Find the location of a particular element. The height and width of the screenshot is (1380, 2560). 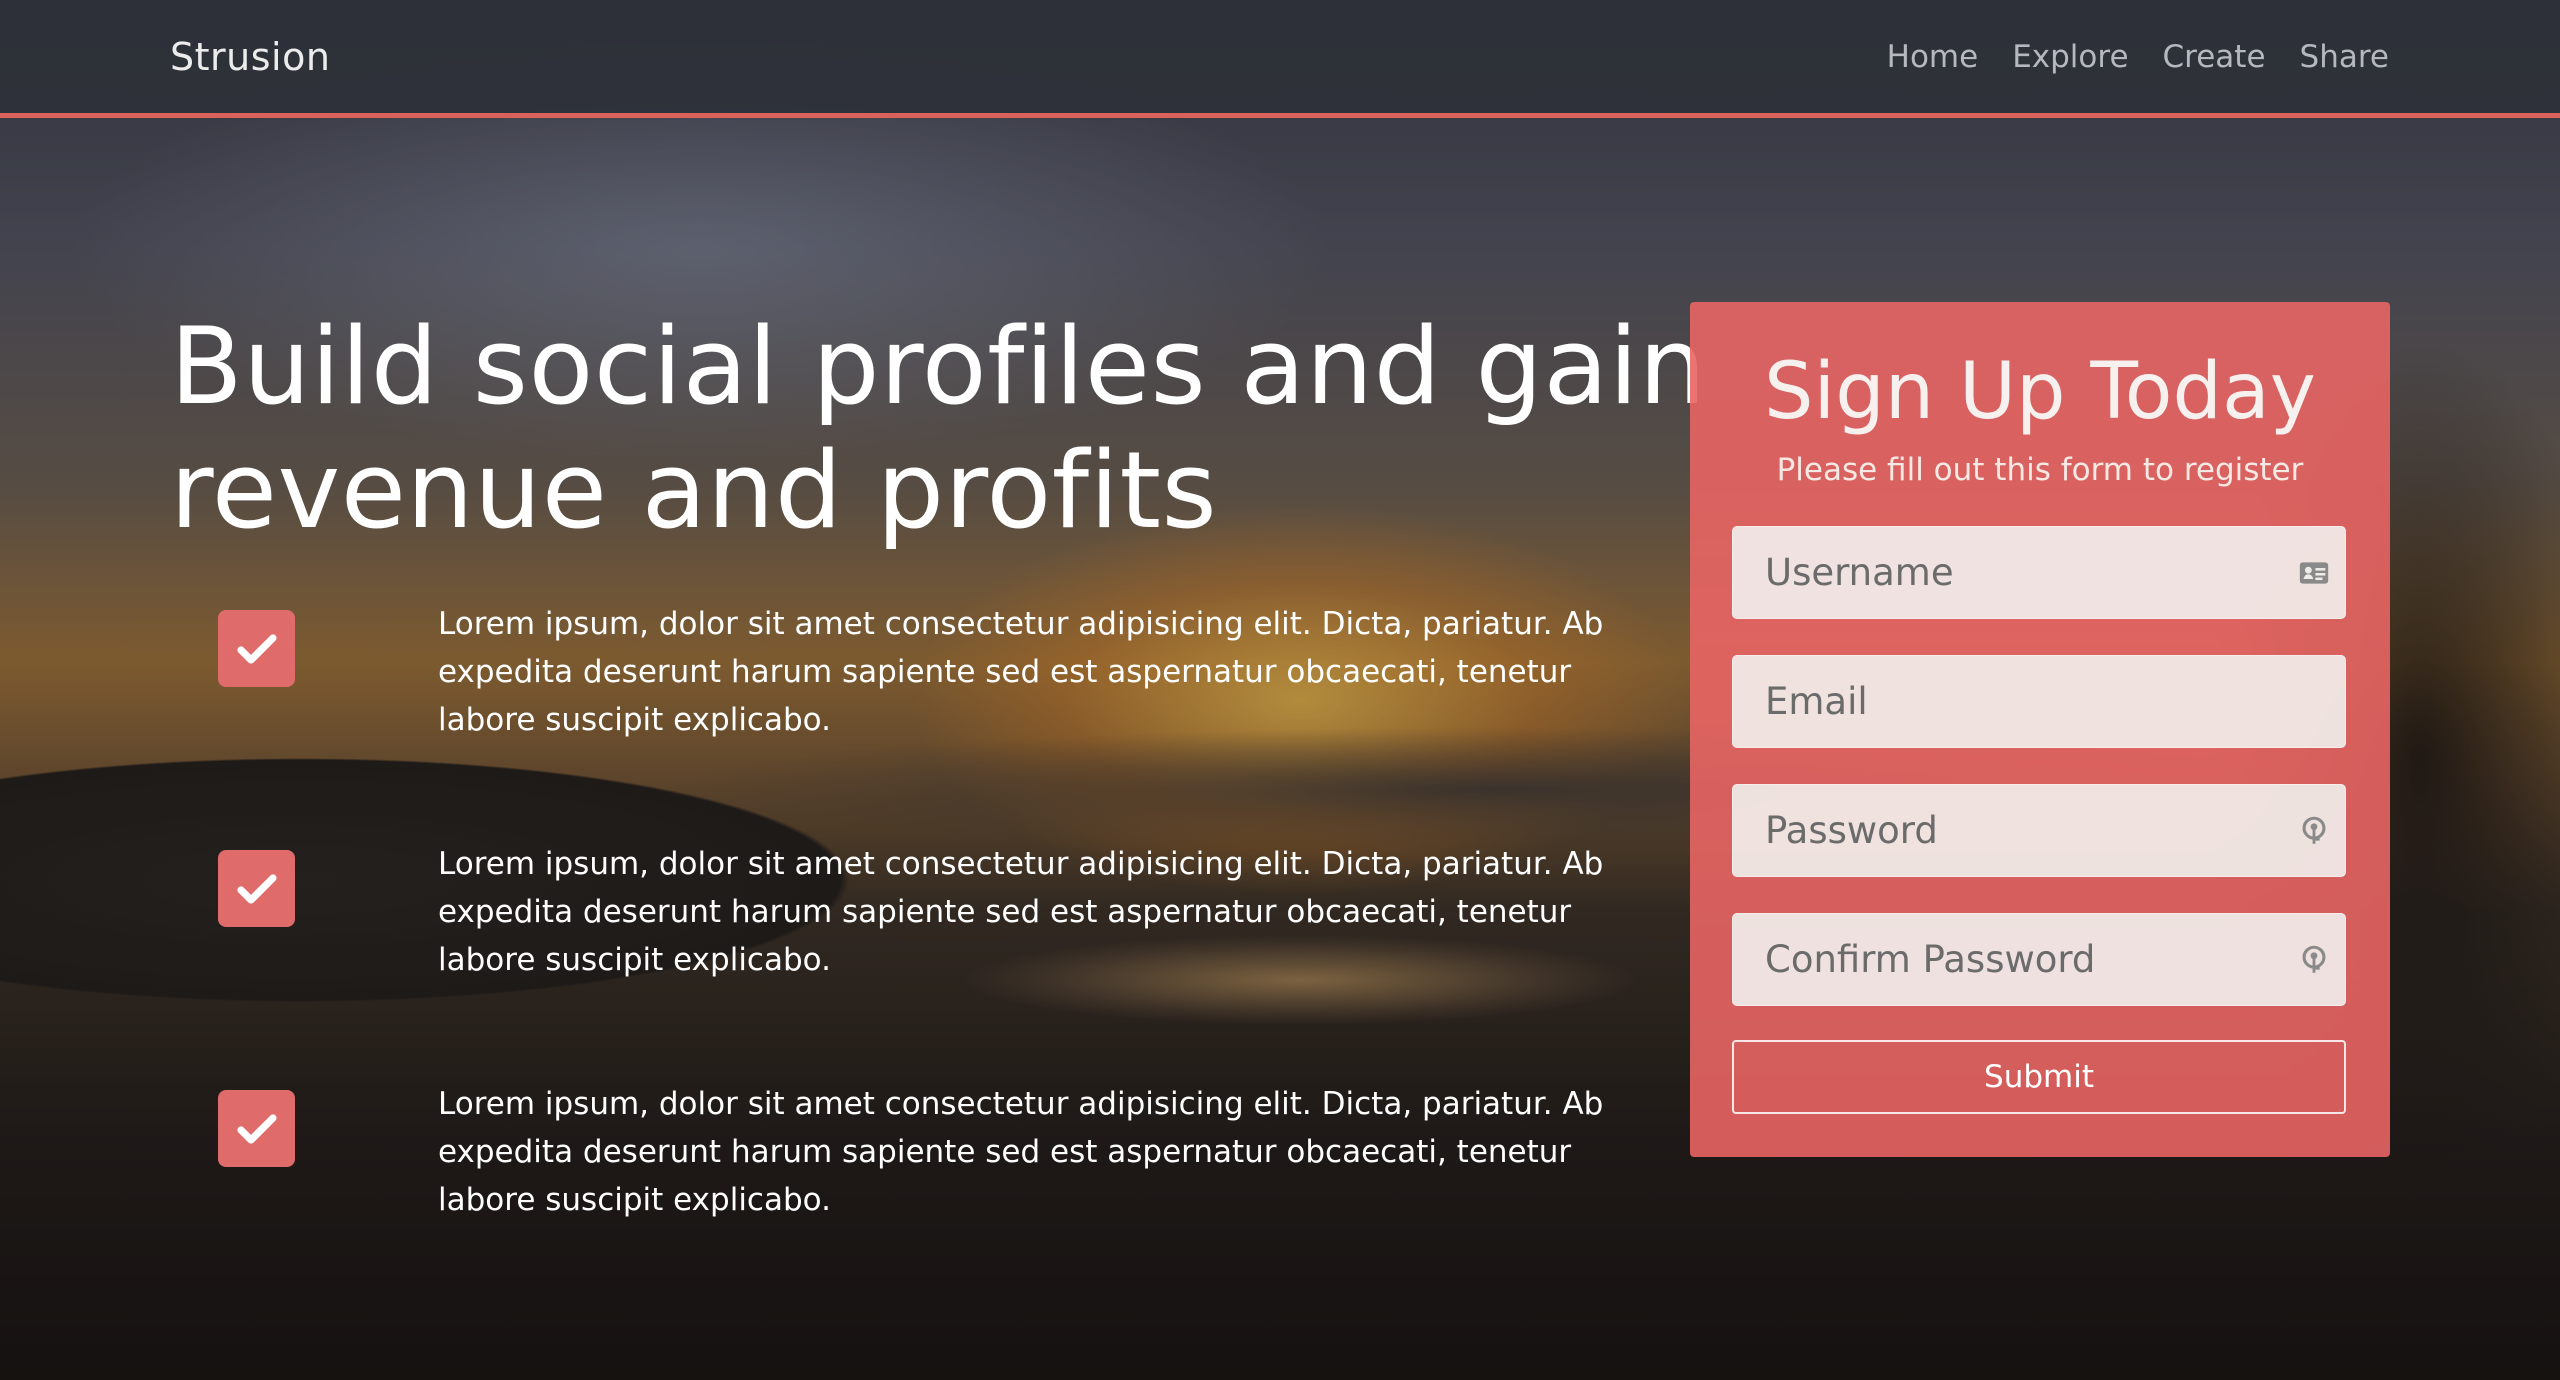

password-field is located at coordinates (2039, 830).